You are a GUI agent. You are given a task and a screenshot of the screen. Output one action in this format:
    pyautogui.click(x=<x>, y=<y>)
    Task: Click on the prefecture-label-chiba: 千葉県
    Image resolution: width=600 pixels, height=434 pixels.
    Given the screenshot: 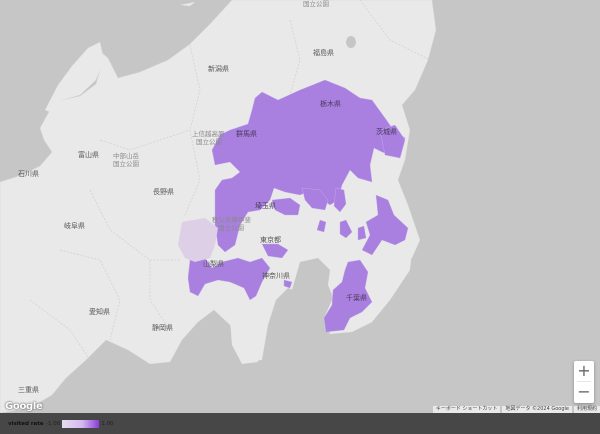 What is the action you would take?
    pyautogui.click(x=356, y=297)
    